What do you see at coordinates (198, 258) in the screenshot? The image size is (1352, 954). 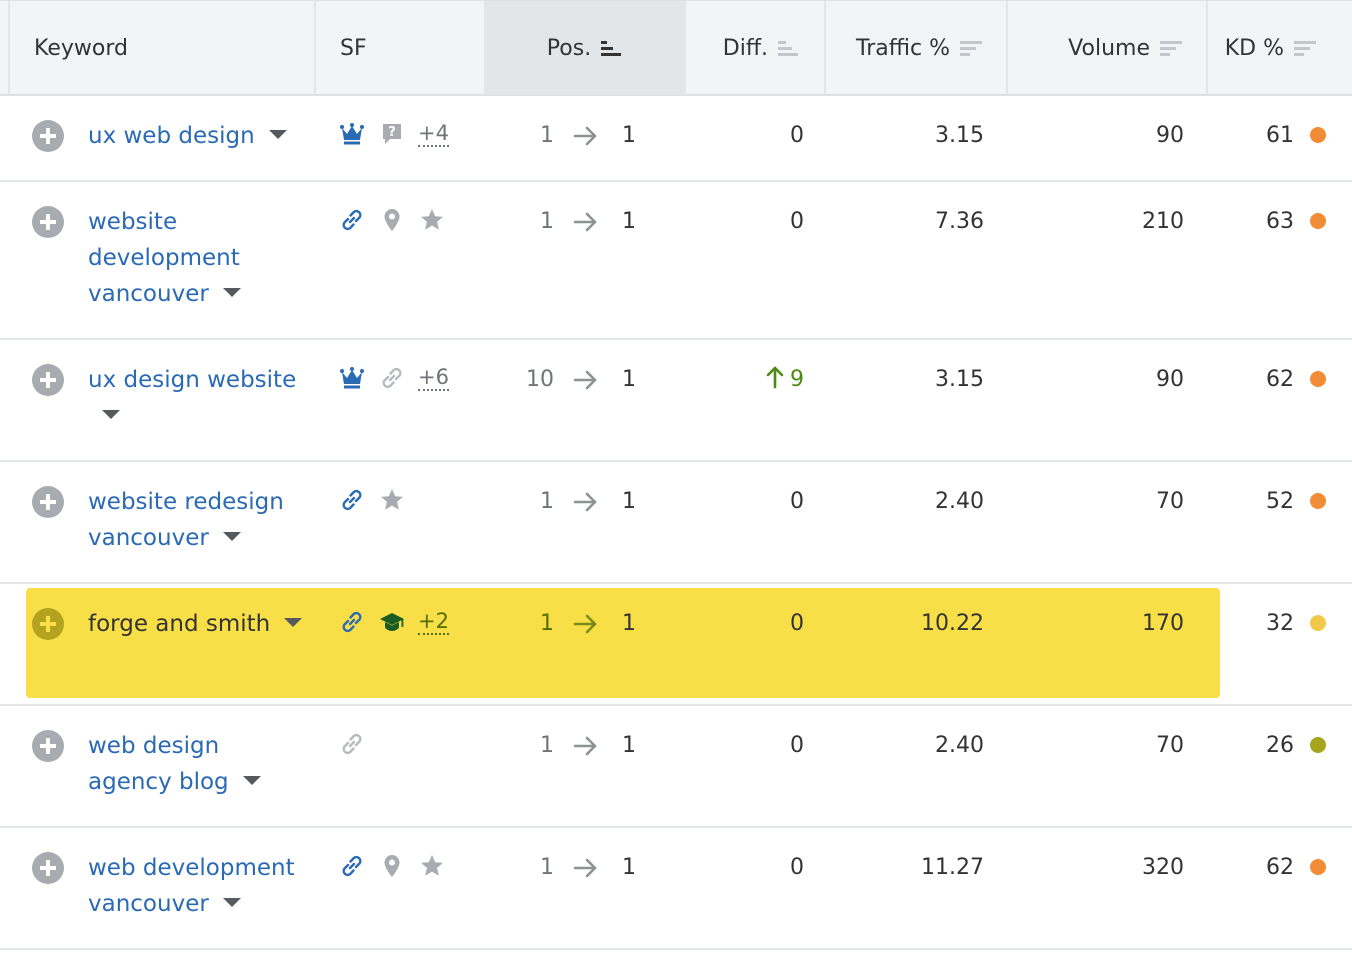 I see `keyword-link: website development vancouver` at bounding box center [198, 258].